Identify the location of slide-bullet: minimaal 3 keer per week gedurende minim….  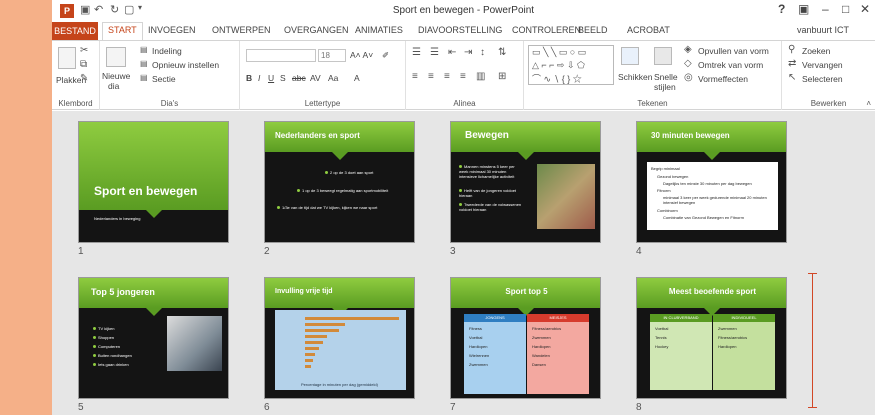
(715, 200).